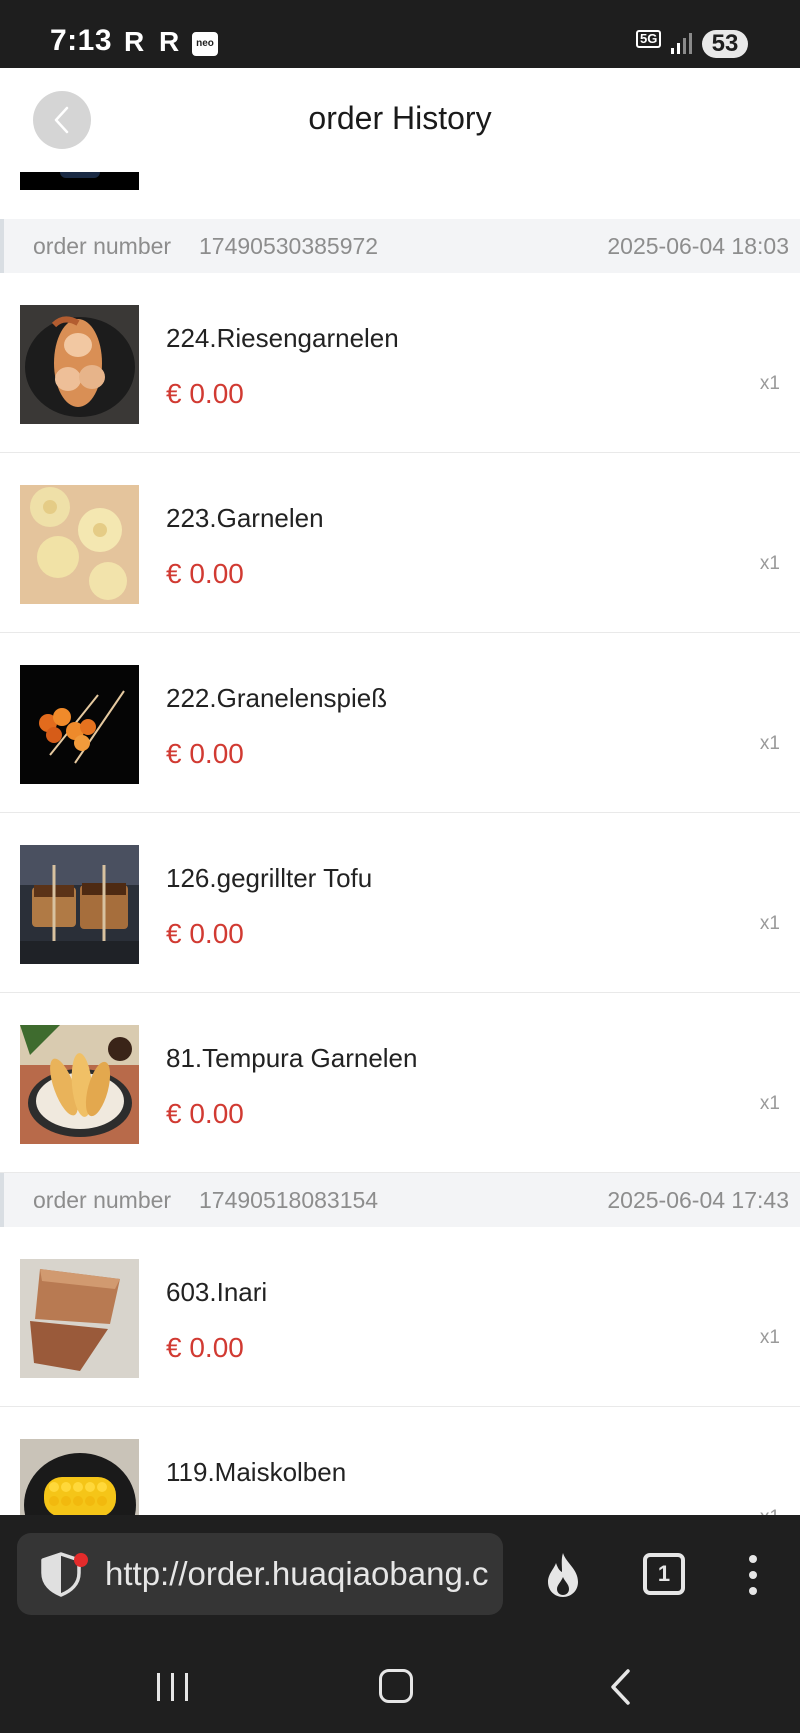 The image size is (800, 1733). Describe the element at coordinates (725, 44) in the screenshot. I see `battery-indicator: 53` at that location.